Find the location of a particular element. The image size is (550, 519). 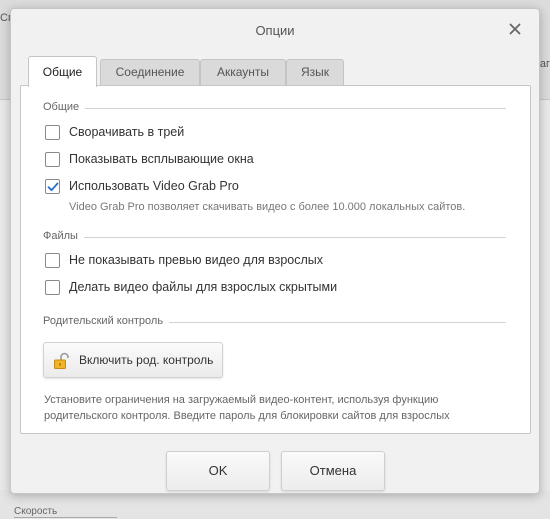

section-files: Файлы is located at coordinates (274, 237).